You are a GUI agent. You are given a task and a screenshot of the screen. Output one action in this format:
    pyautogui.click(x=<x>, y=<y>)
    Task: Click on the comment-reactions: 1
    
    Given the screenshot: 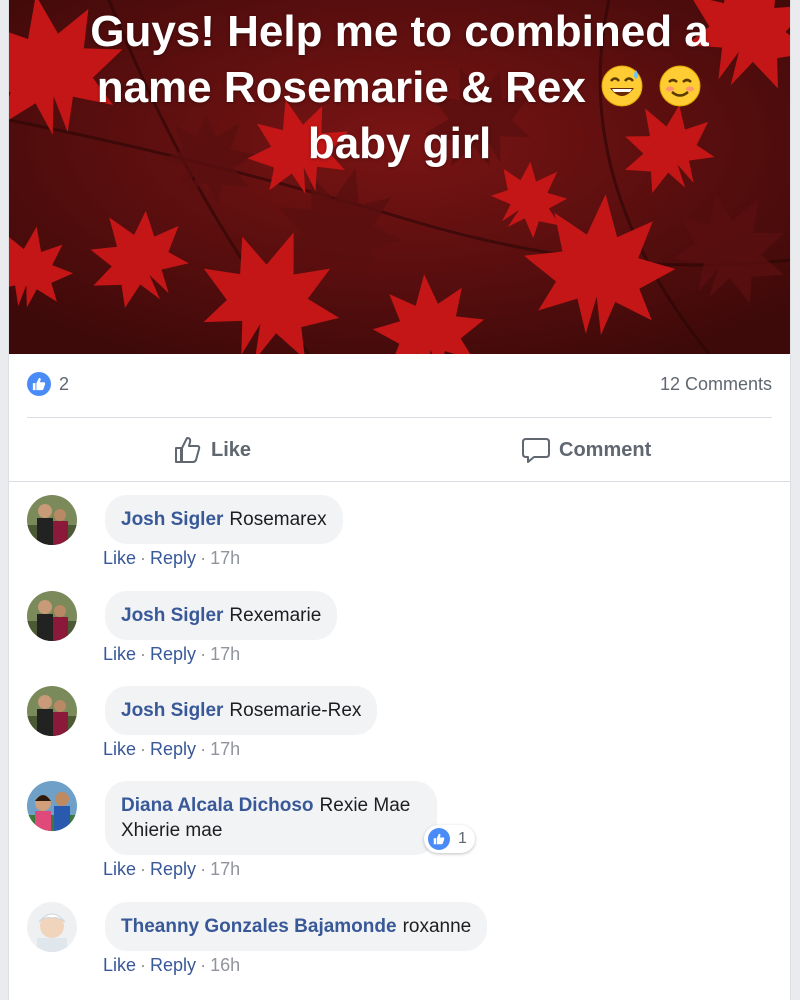 What is the action you would take?
    pyautogui.click(x=449, y=839)
    